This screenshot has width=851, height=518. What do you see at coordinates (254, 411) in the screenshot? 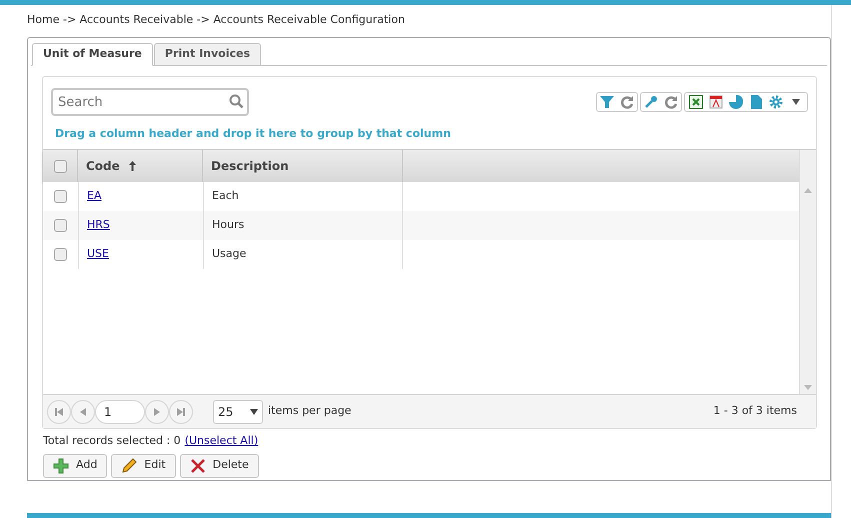
I see `caret-icon` at bounding box center [254, 411].